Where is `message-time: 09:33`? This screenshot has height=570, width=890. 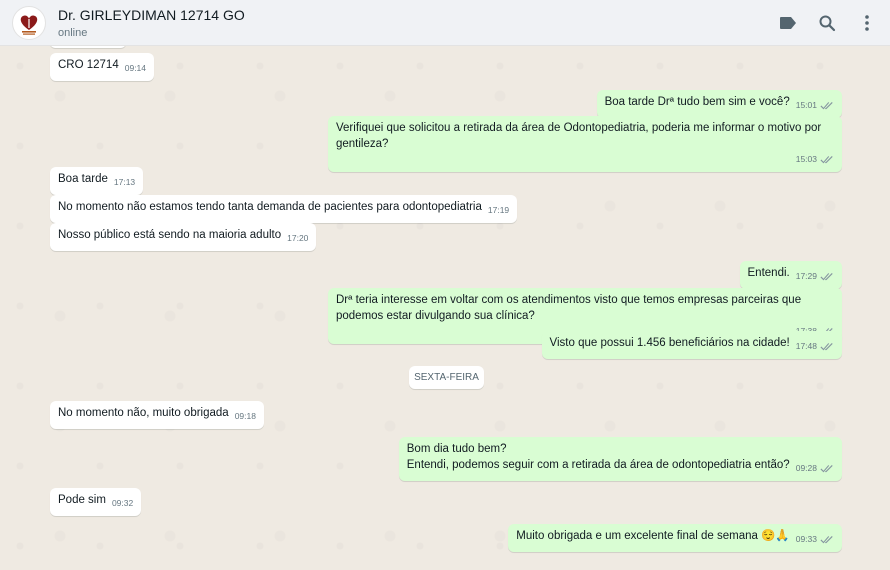
message-time: 09:33 is located at coordinates (815, 539).